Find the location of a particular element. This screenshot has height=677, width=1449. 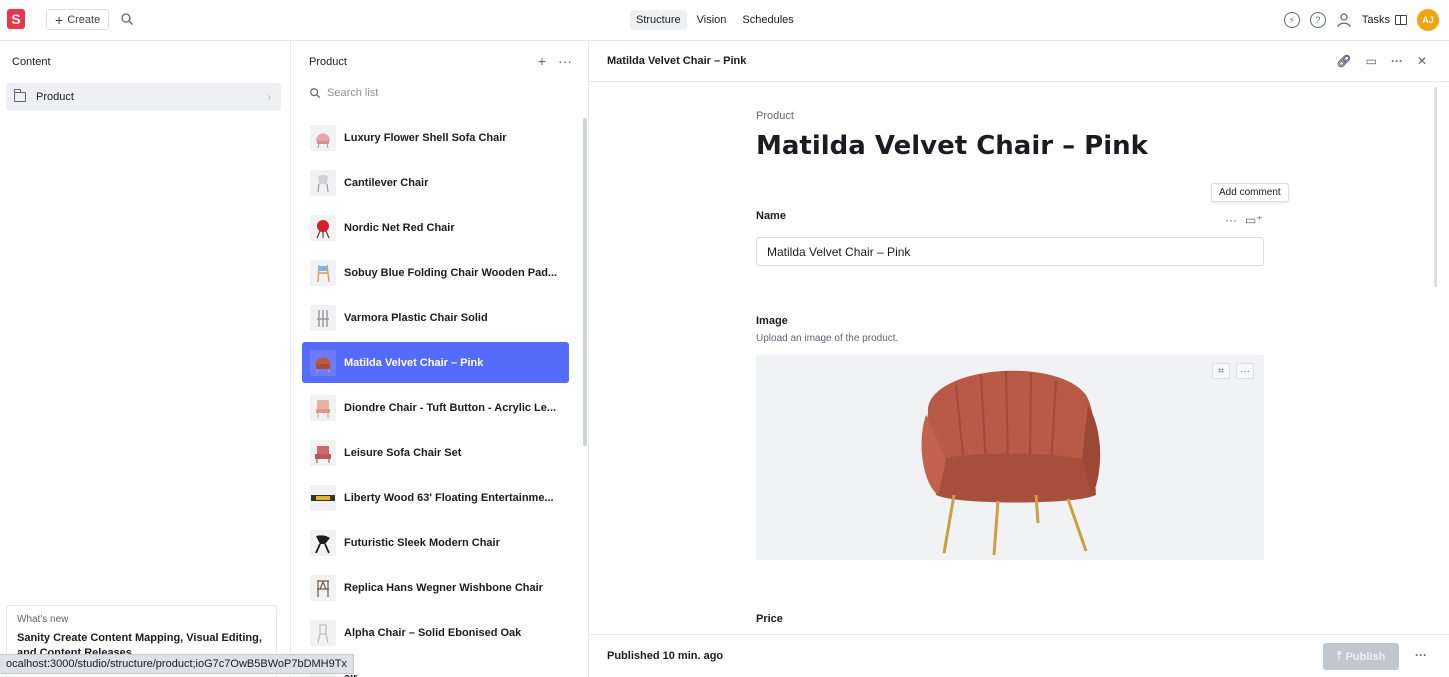

list-item-label: Cantilever Chair is located at coordinates (386, 182).